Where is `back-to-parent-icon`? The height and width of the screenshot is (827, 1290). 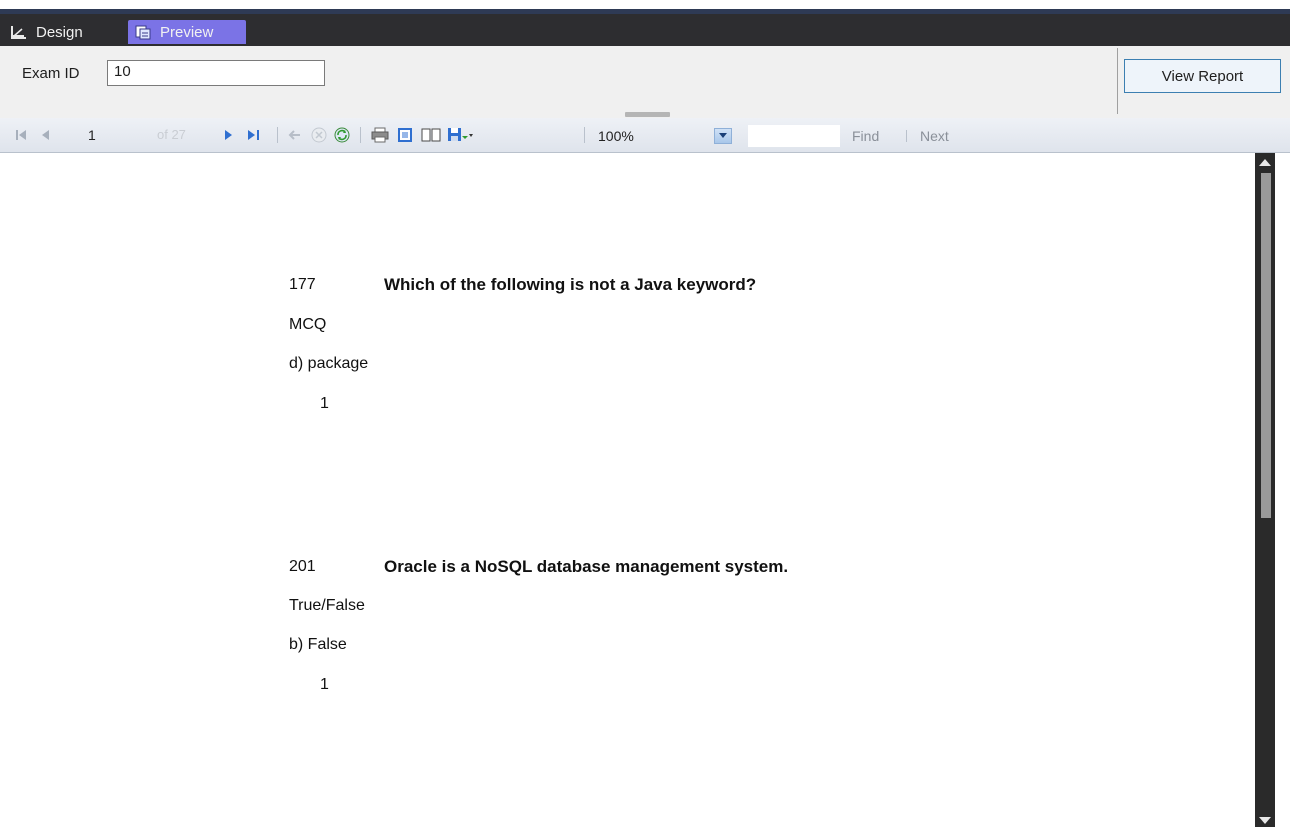 back-to-parent-icon is located at coordinates (294, 135).